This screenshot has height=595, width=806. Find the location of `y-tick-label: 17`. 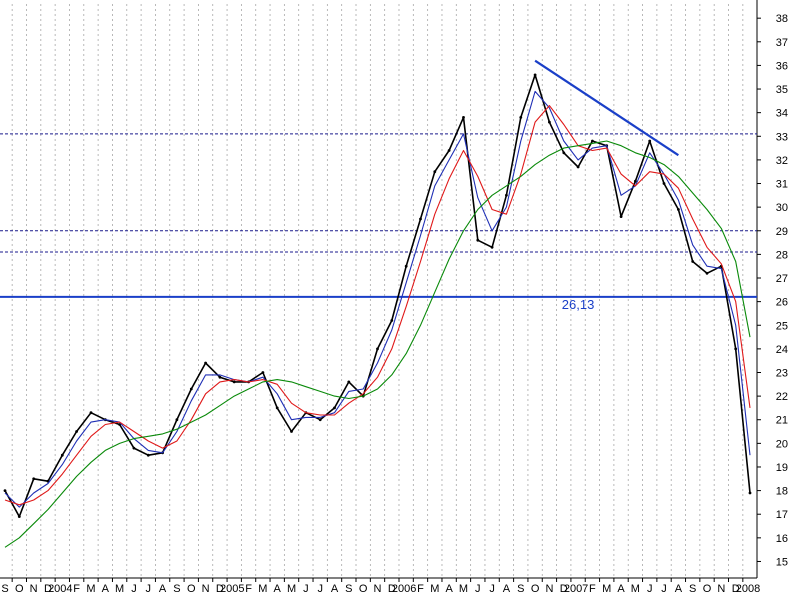

y-tick-label: 17 is located at coordinates (782, 515).